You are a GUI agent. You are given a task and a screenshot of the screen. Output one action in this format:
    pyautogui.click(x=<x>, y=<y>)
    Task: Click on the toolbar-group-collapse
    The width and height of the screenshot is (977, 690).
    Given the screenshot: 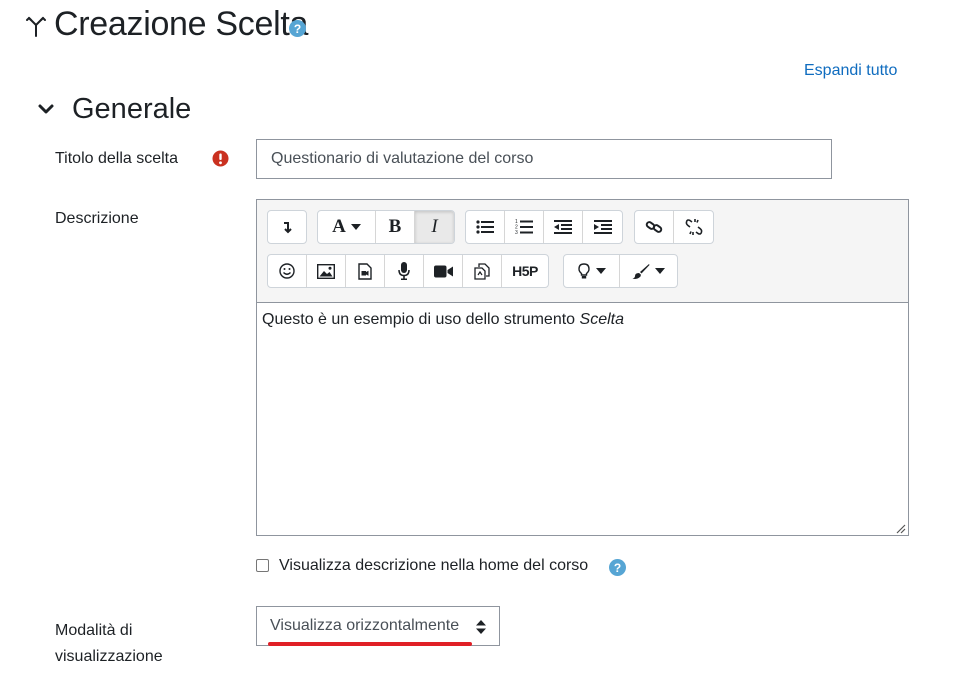 What is the action you would take?
    pyautogui.click(x=287, y=227)
    